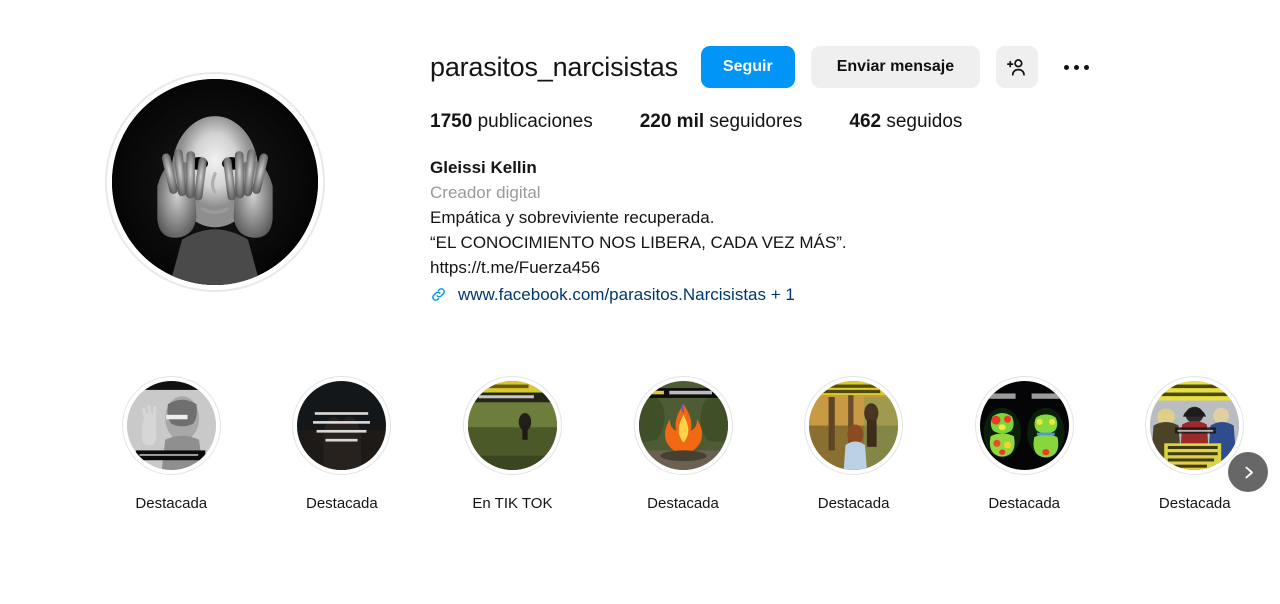 This screenshot has height=604, width=1280. I want to click on stat-following: 462 seguidos, so click(905, 122).